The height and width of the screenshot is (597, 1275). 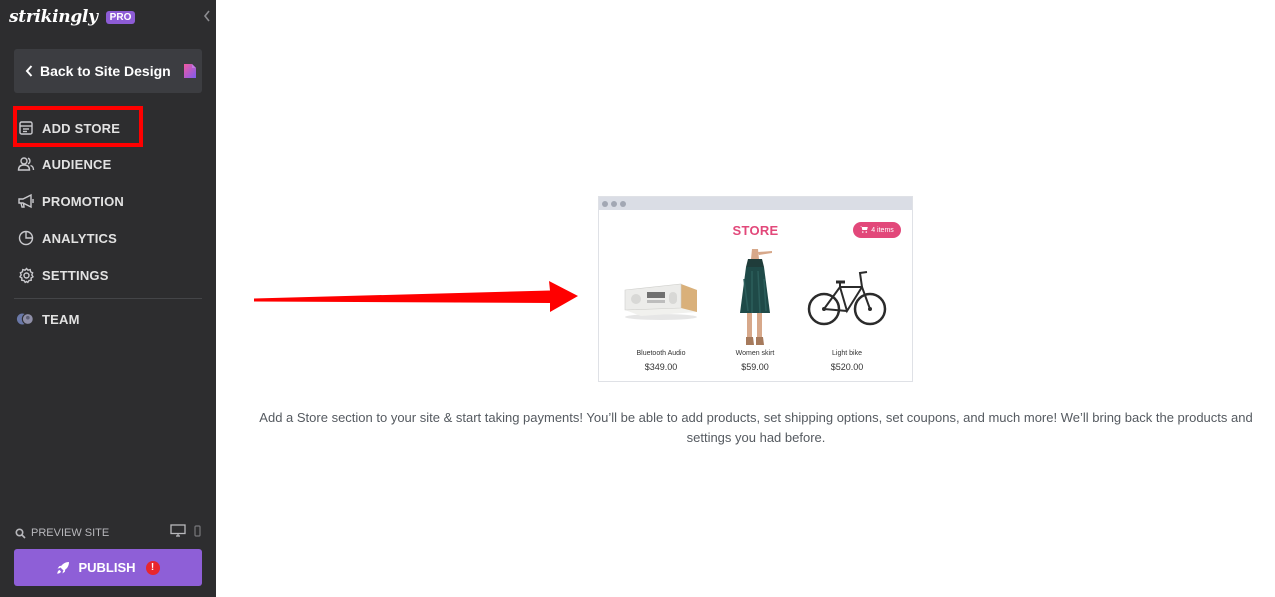 I want to click on product-card: Bluetooth Audio $349.00, so click(x=661, y=310).